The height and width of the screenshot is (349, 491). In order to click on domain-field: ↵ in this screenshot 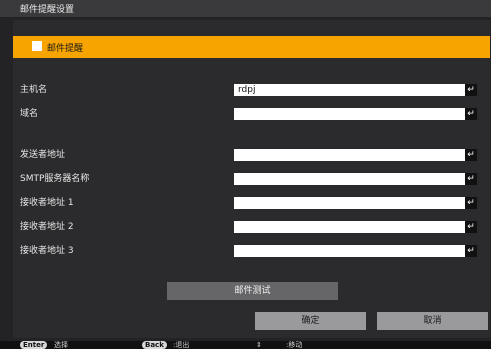, I will do `click(355, 114)`.